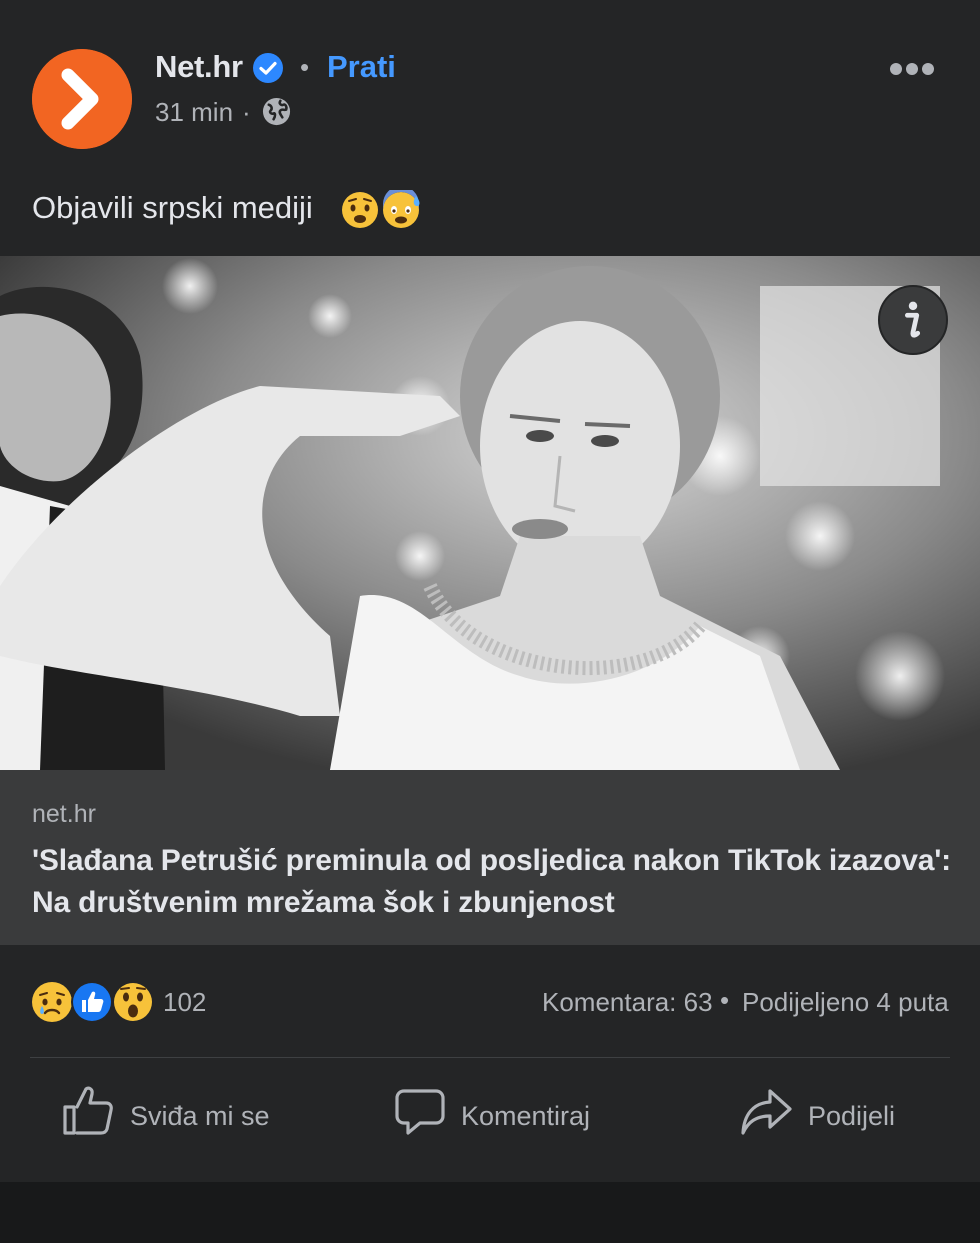  Describe the element at coordinates (52, 1002) in the screenshot. I see `sad-reaction-icon` at that location.